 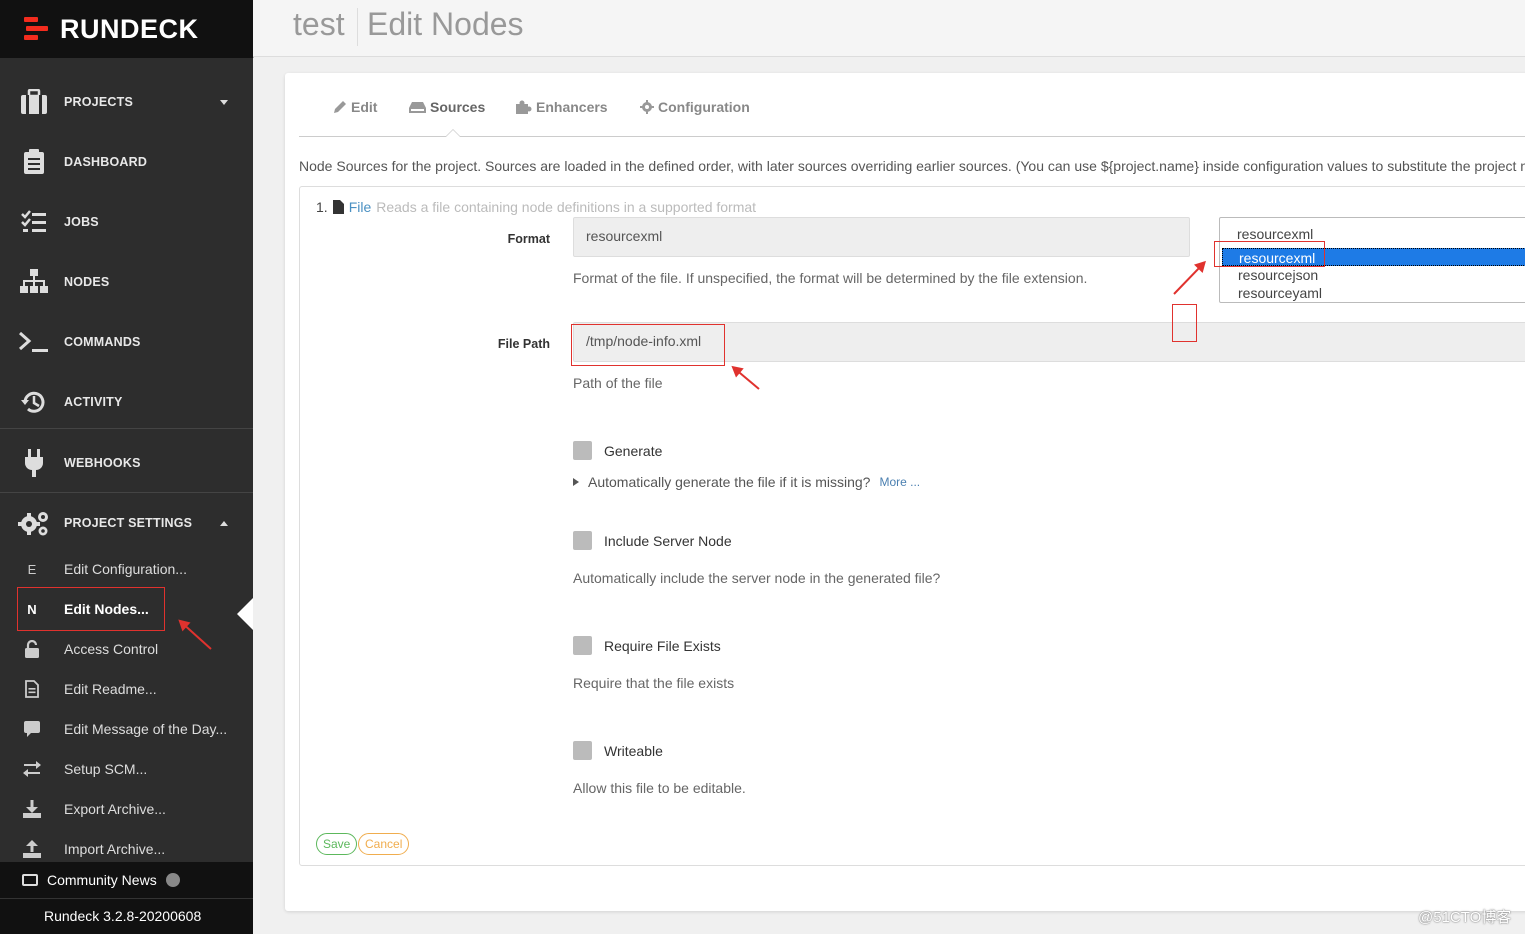 I want to click on writeable-label: Writeable, so click(x=633, y=750).